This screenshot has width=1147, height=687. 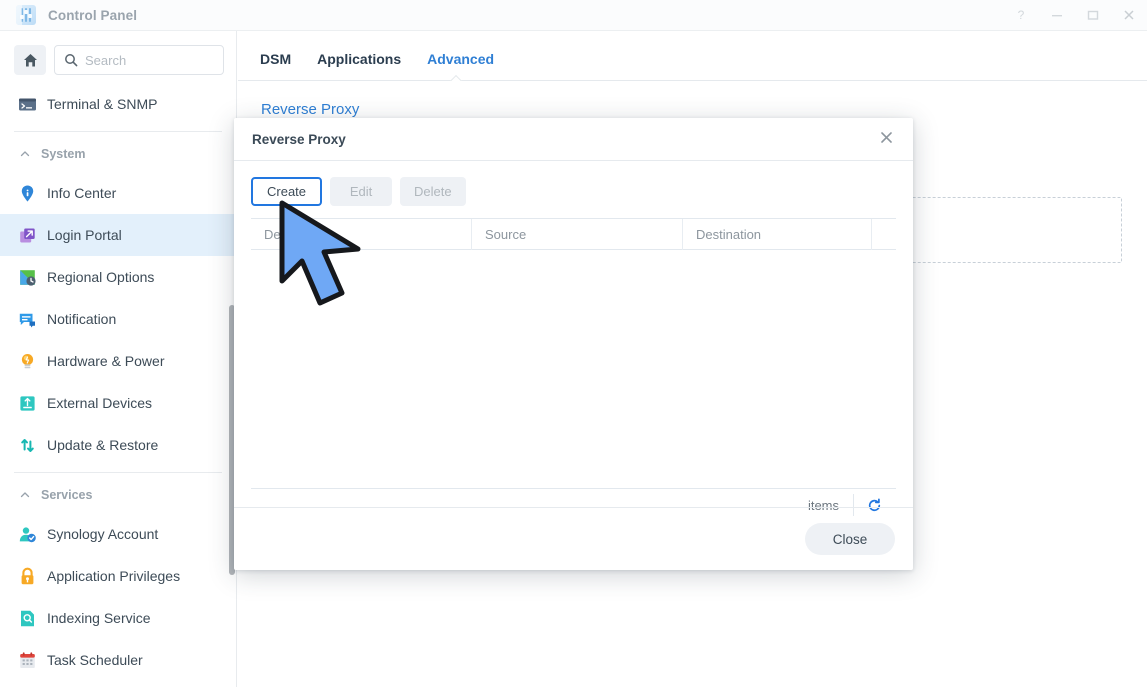 I want to click on search-input: Search, so click(x=139, y=60).